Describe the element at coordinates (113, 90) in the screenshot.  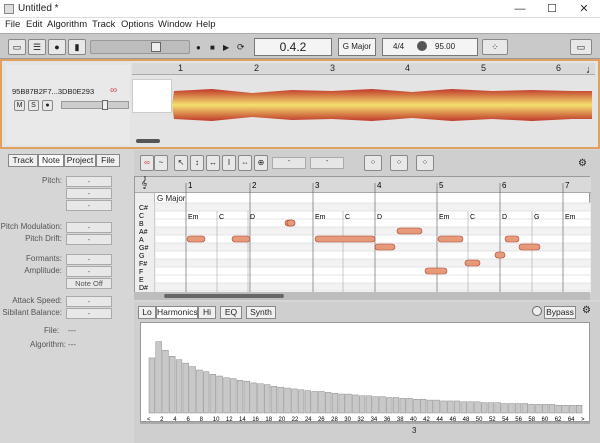
I see `track-link-icon: ∞` at that location.